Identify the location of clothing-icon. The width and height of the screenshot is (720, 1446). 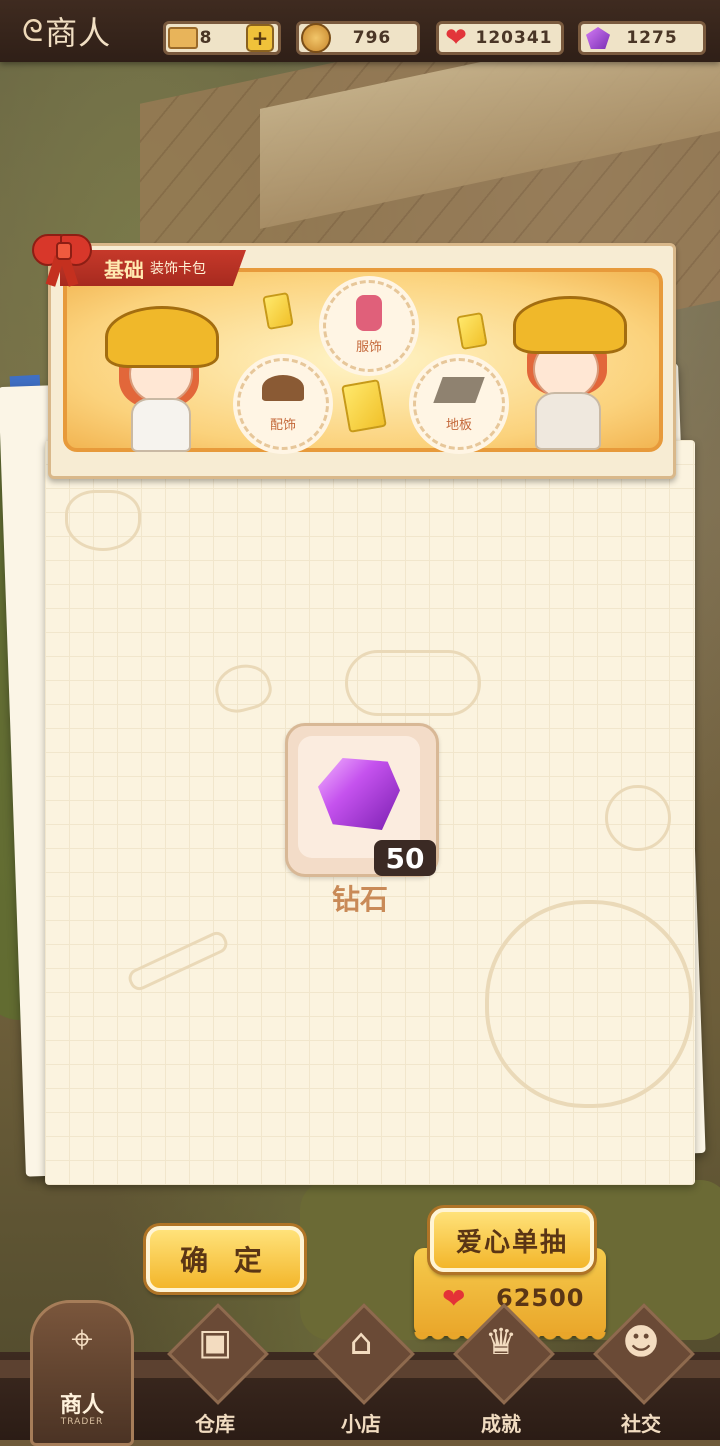
(369, 313).